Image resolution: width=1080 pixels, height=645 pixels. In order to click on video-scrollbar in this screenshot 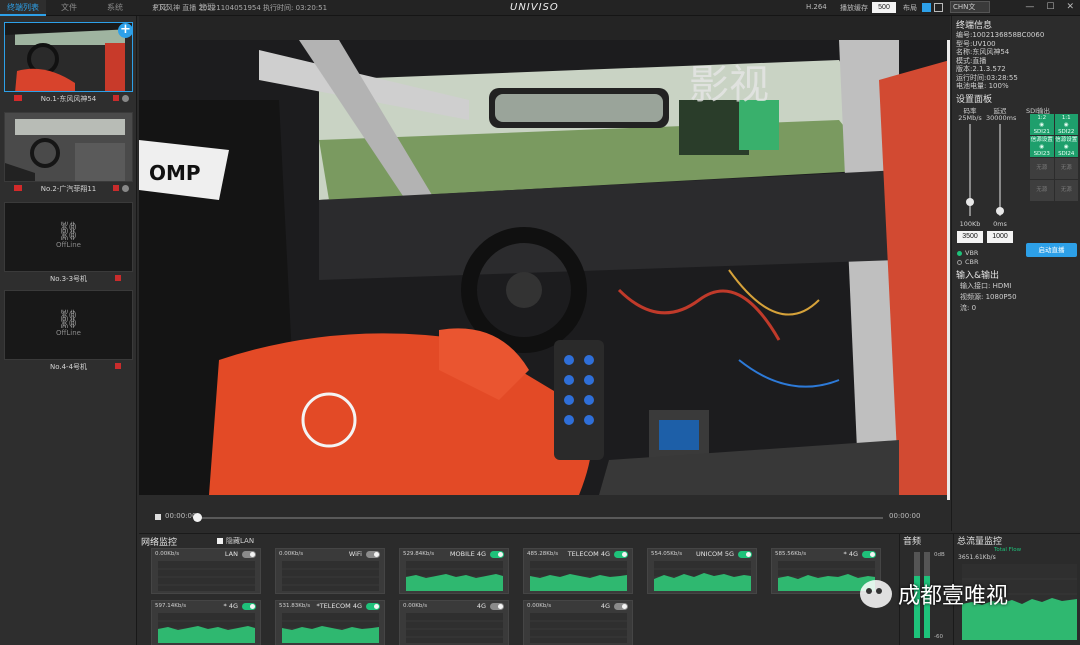, I will do `click(948, 270)`.